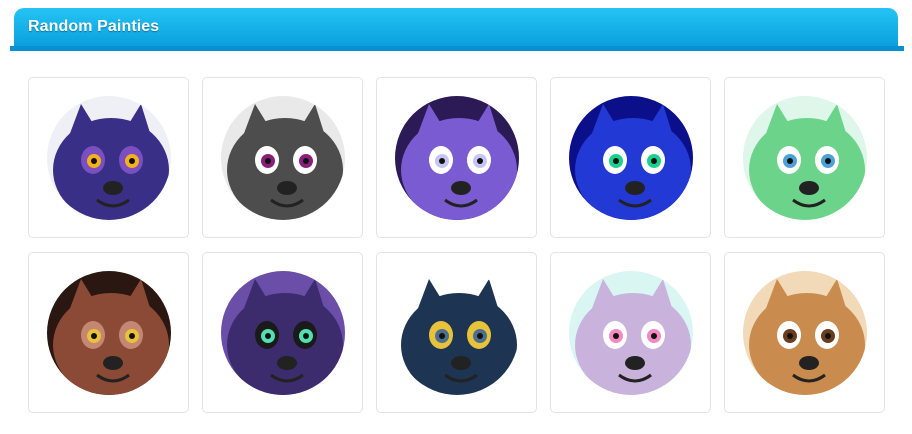 Image resolution: width=912 pixels, height=434 pixels. I want to click on hyena-tan-icon, so click(804, 332).